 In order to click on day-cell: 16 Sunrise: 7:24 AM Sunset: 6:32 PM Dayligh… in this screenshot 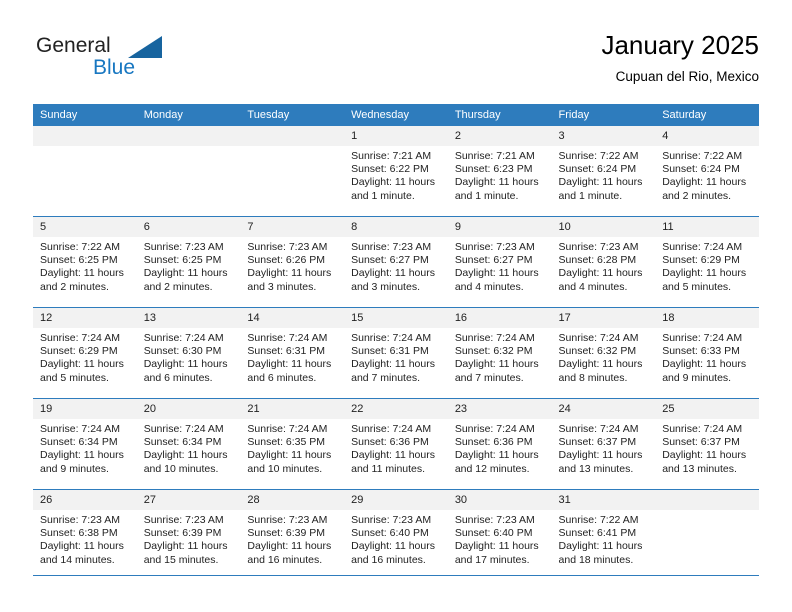, I will do `click(499, 353)`.